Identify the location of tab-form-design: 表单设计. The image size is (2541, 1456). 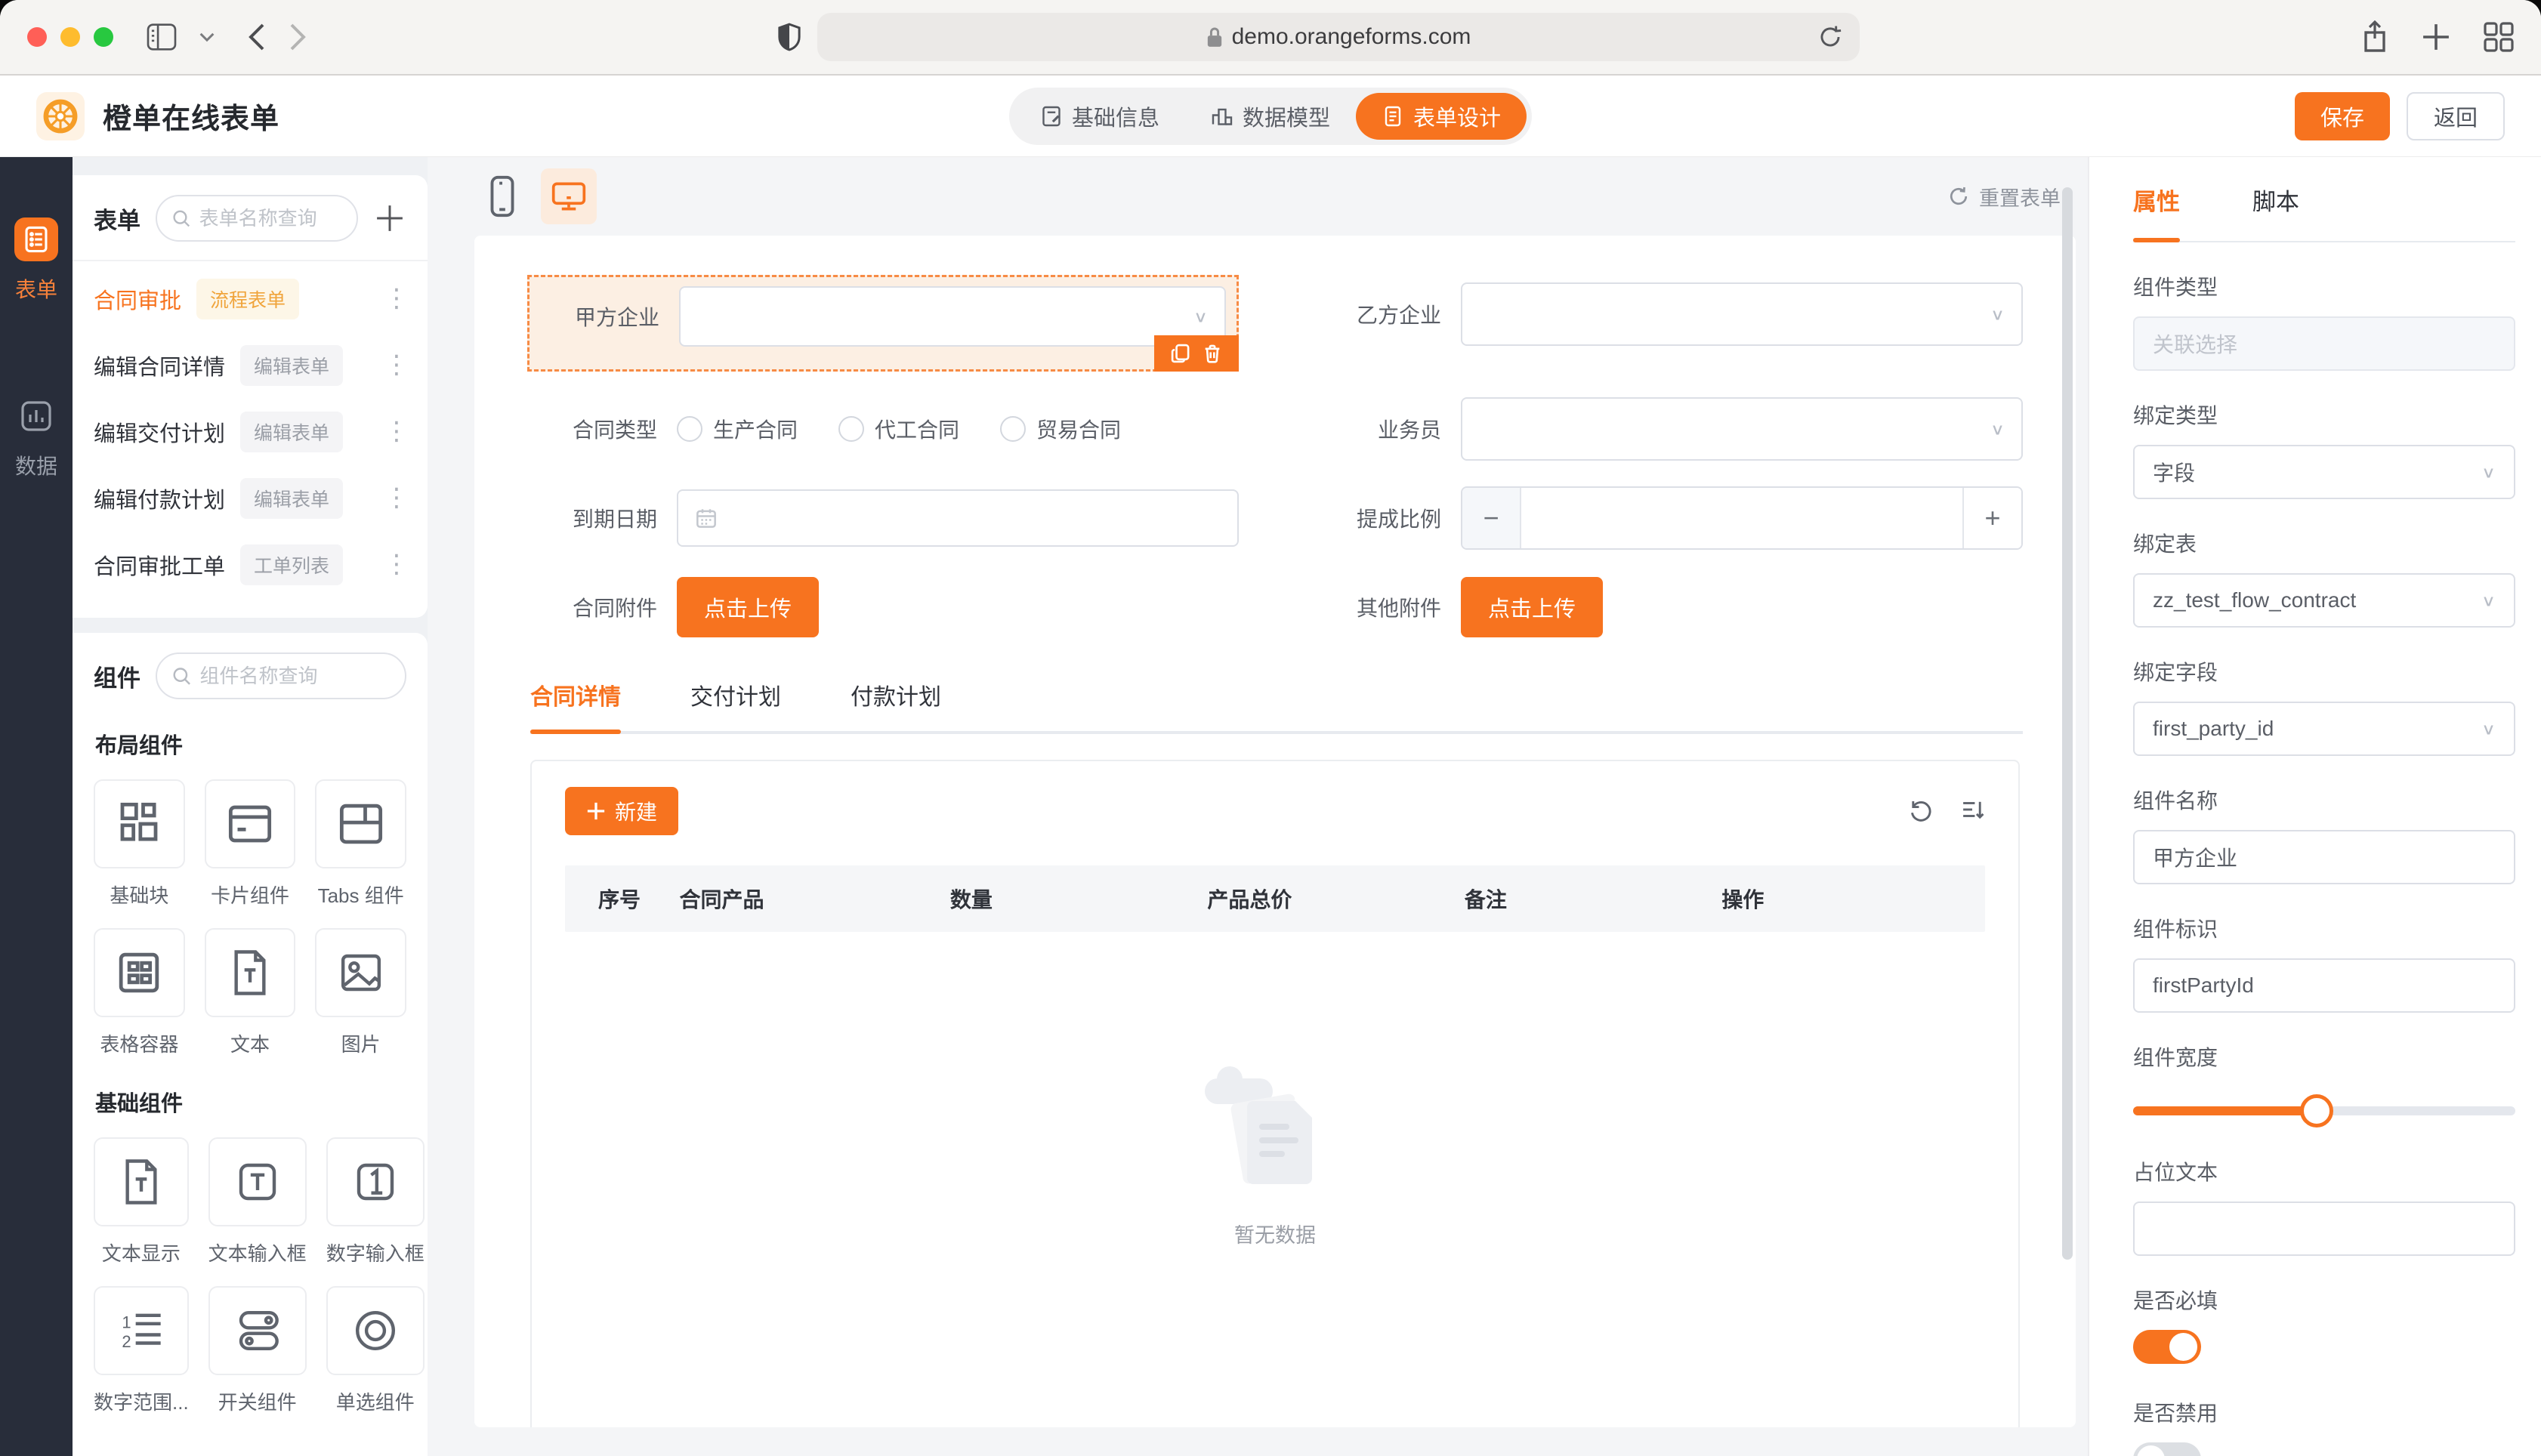
(1441, 116).